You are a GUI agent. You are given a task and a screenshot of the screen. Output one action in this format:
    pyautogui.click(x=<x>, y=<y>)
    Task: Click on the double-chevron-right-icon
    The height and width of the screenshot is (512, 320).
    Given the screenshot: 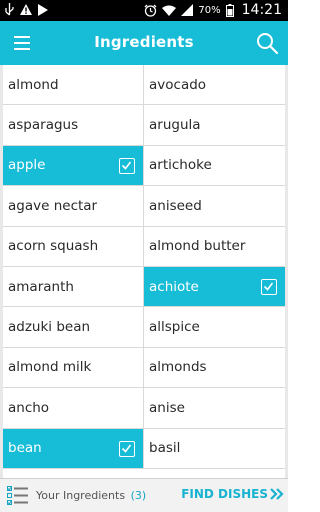 What is the action you would take?
    pyautogui.click(x=277, y=494)
    